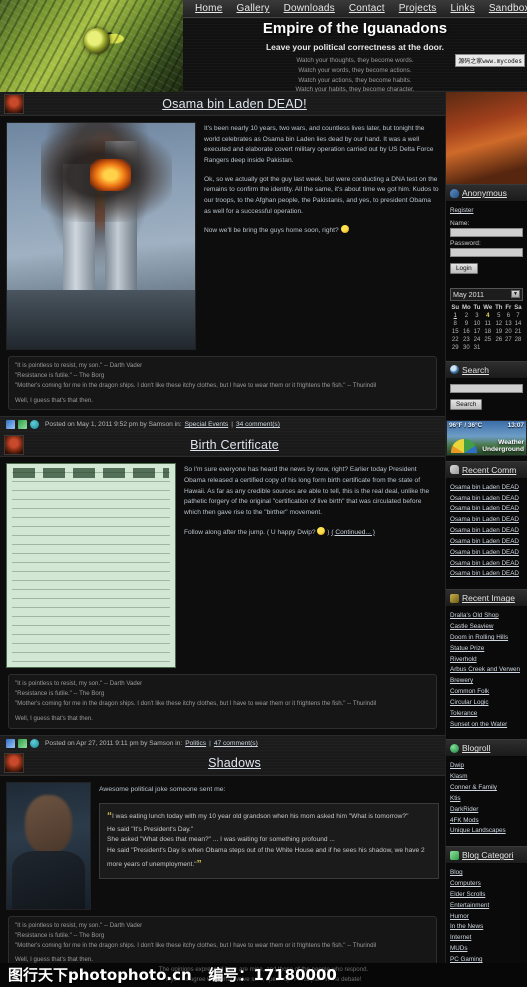 This screenshot has height=987, width=527. What do you see at coordinates (236, 743) in the screenshot?
I see `post-comments-link: 47 comment(s)` at bounding box center [236, 743].